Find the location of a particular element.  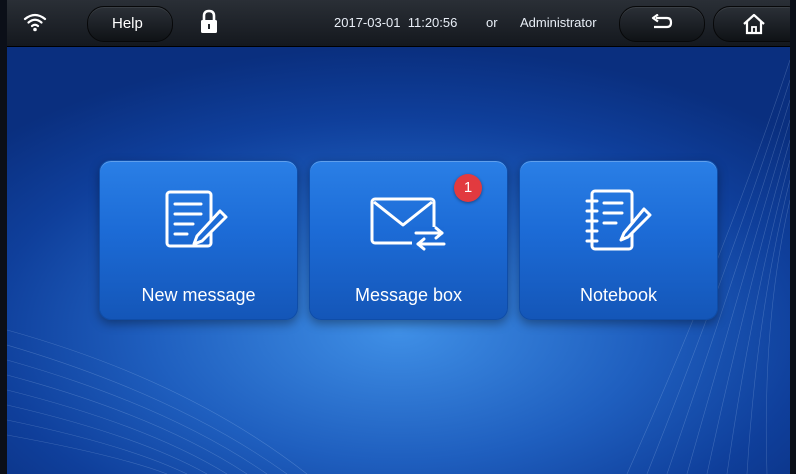

notebook-tile: Notebook is located at coordinates (618, 240).